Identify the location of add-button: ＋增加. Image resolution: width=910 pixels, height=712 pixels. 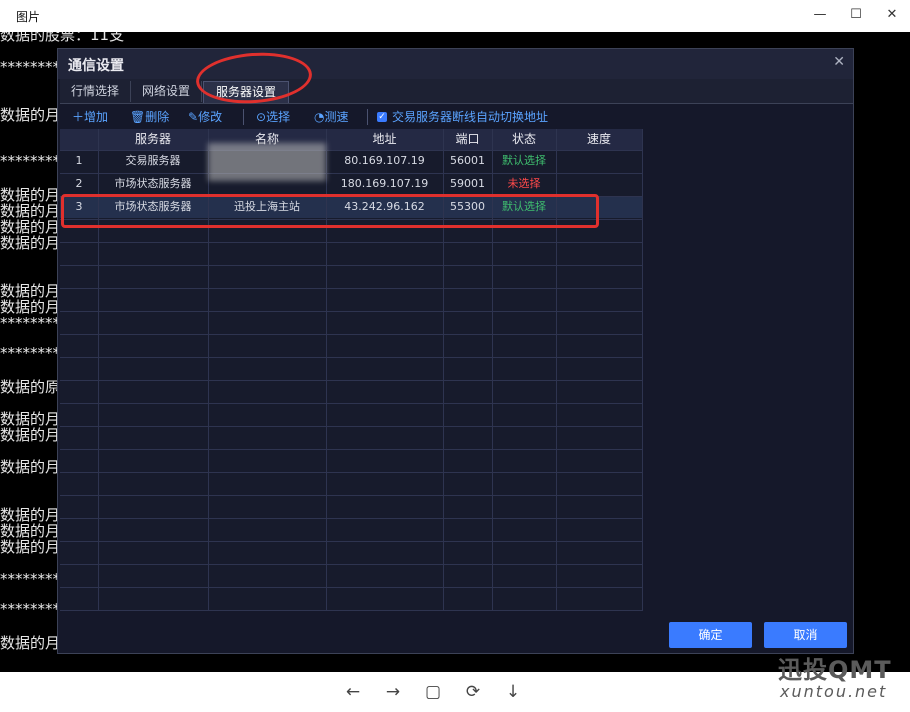
(90, 116).